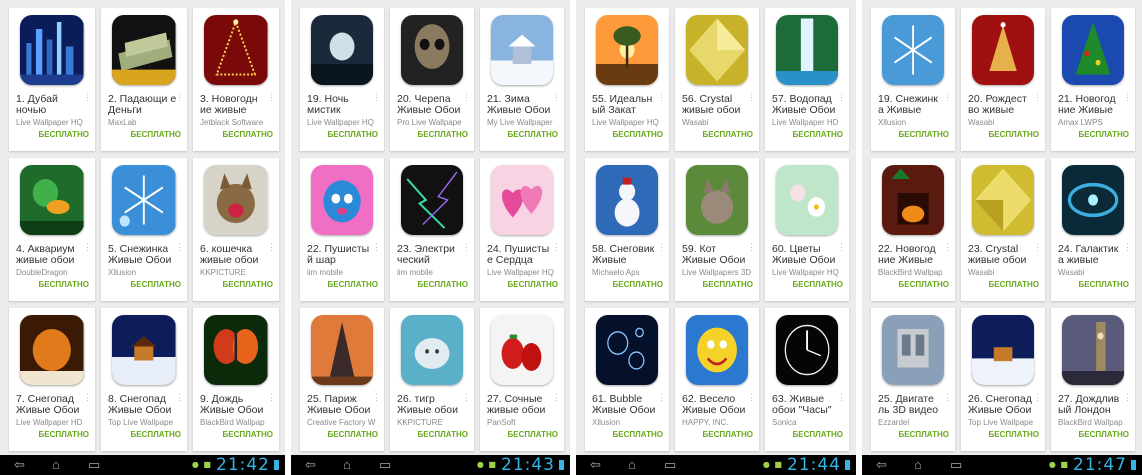 The image size is (1142, 475). Describe the element at coordinates (432, 200) in the screenshot. I see `electric-icon` at that location.